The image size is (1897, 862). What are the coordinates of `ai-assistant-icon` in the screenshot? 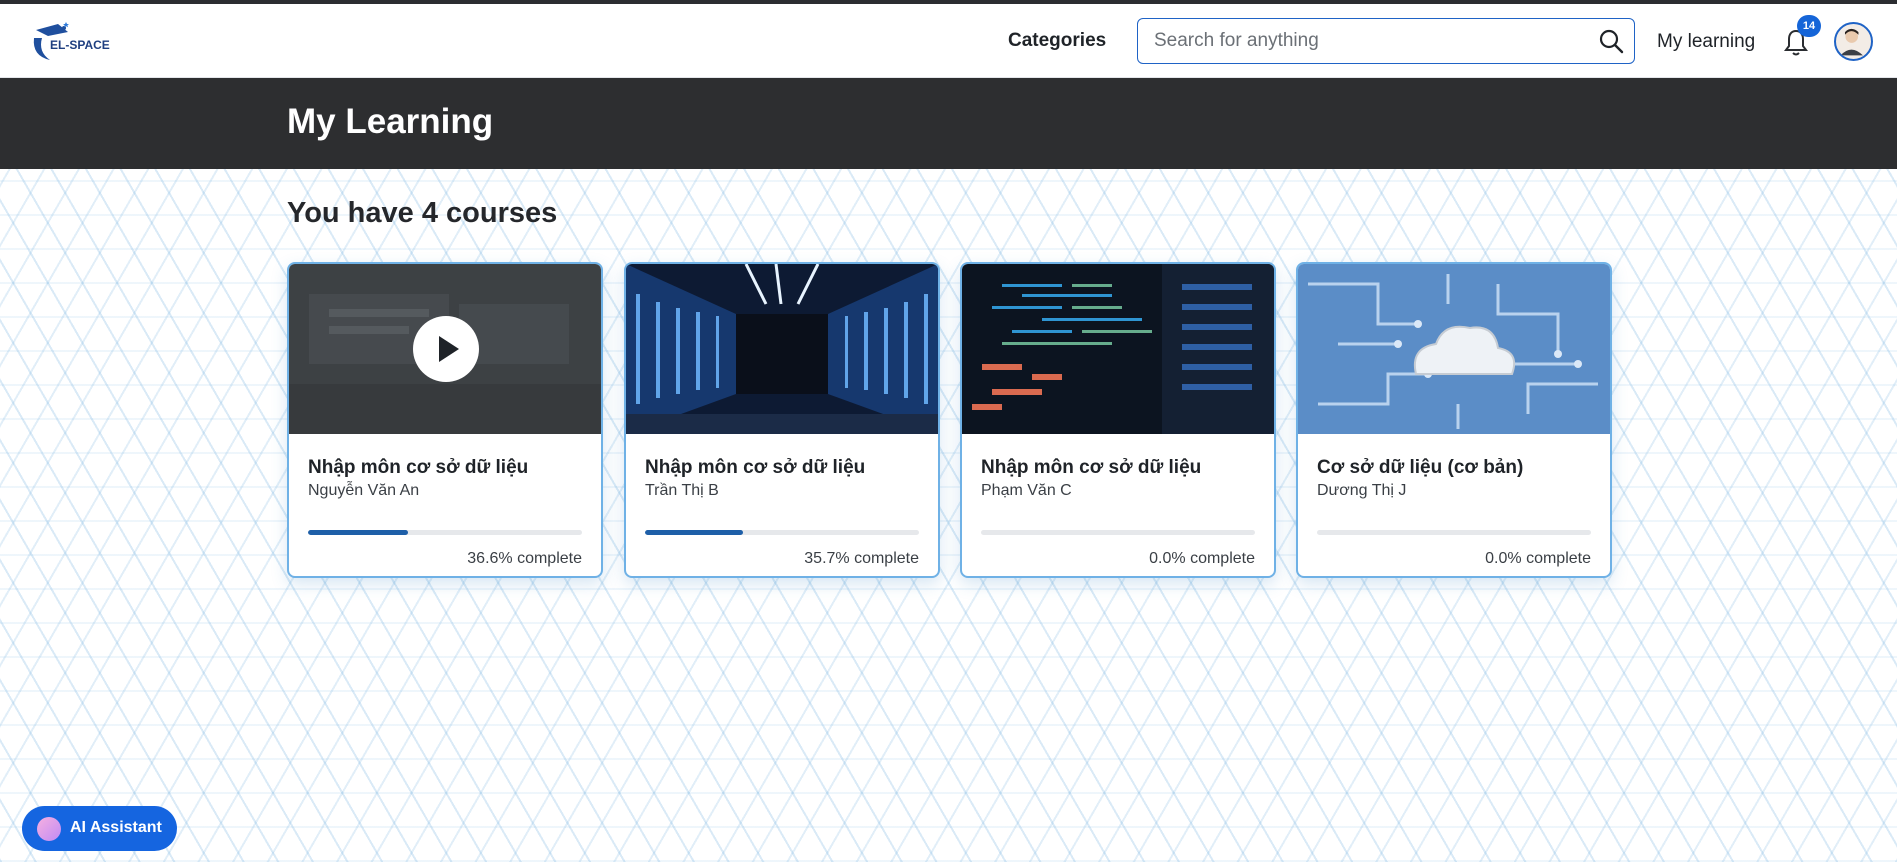 It's located at (49, 829).